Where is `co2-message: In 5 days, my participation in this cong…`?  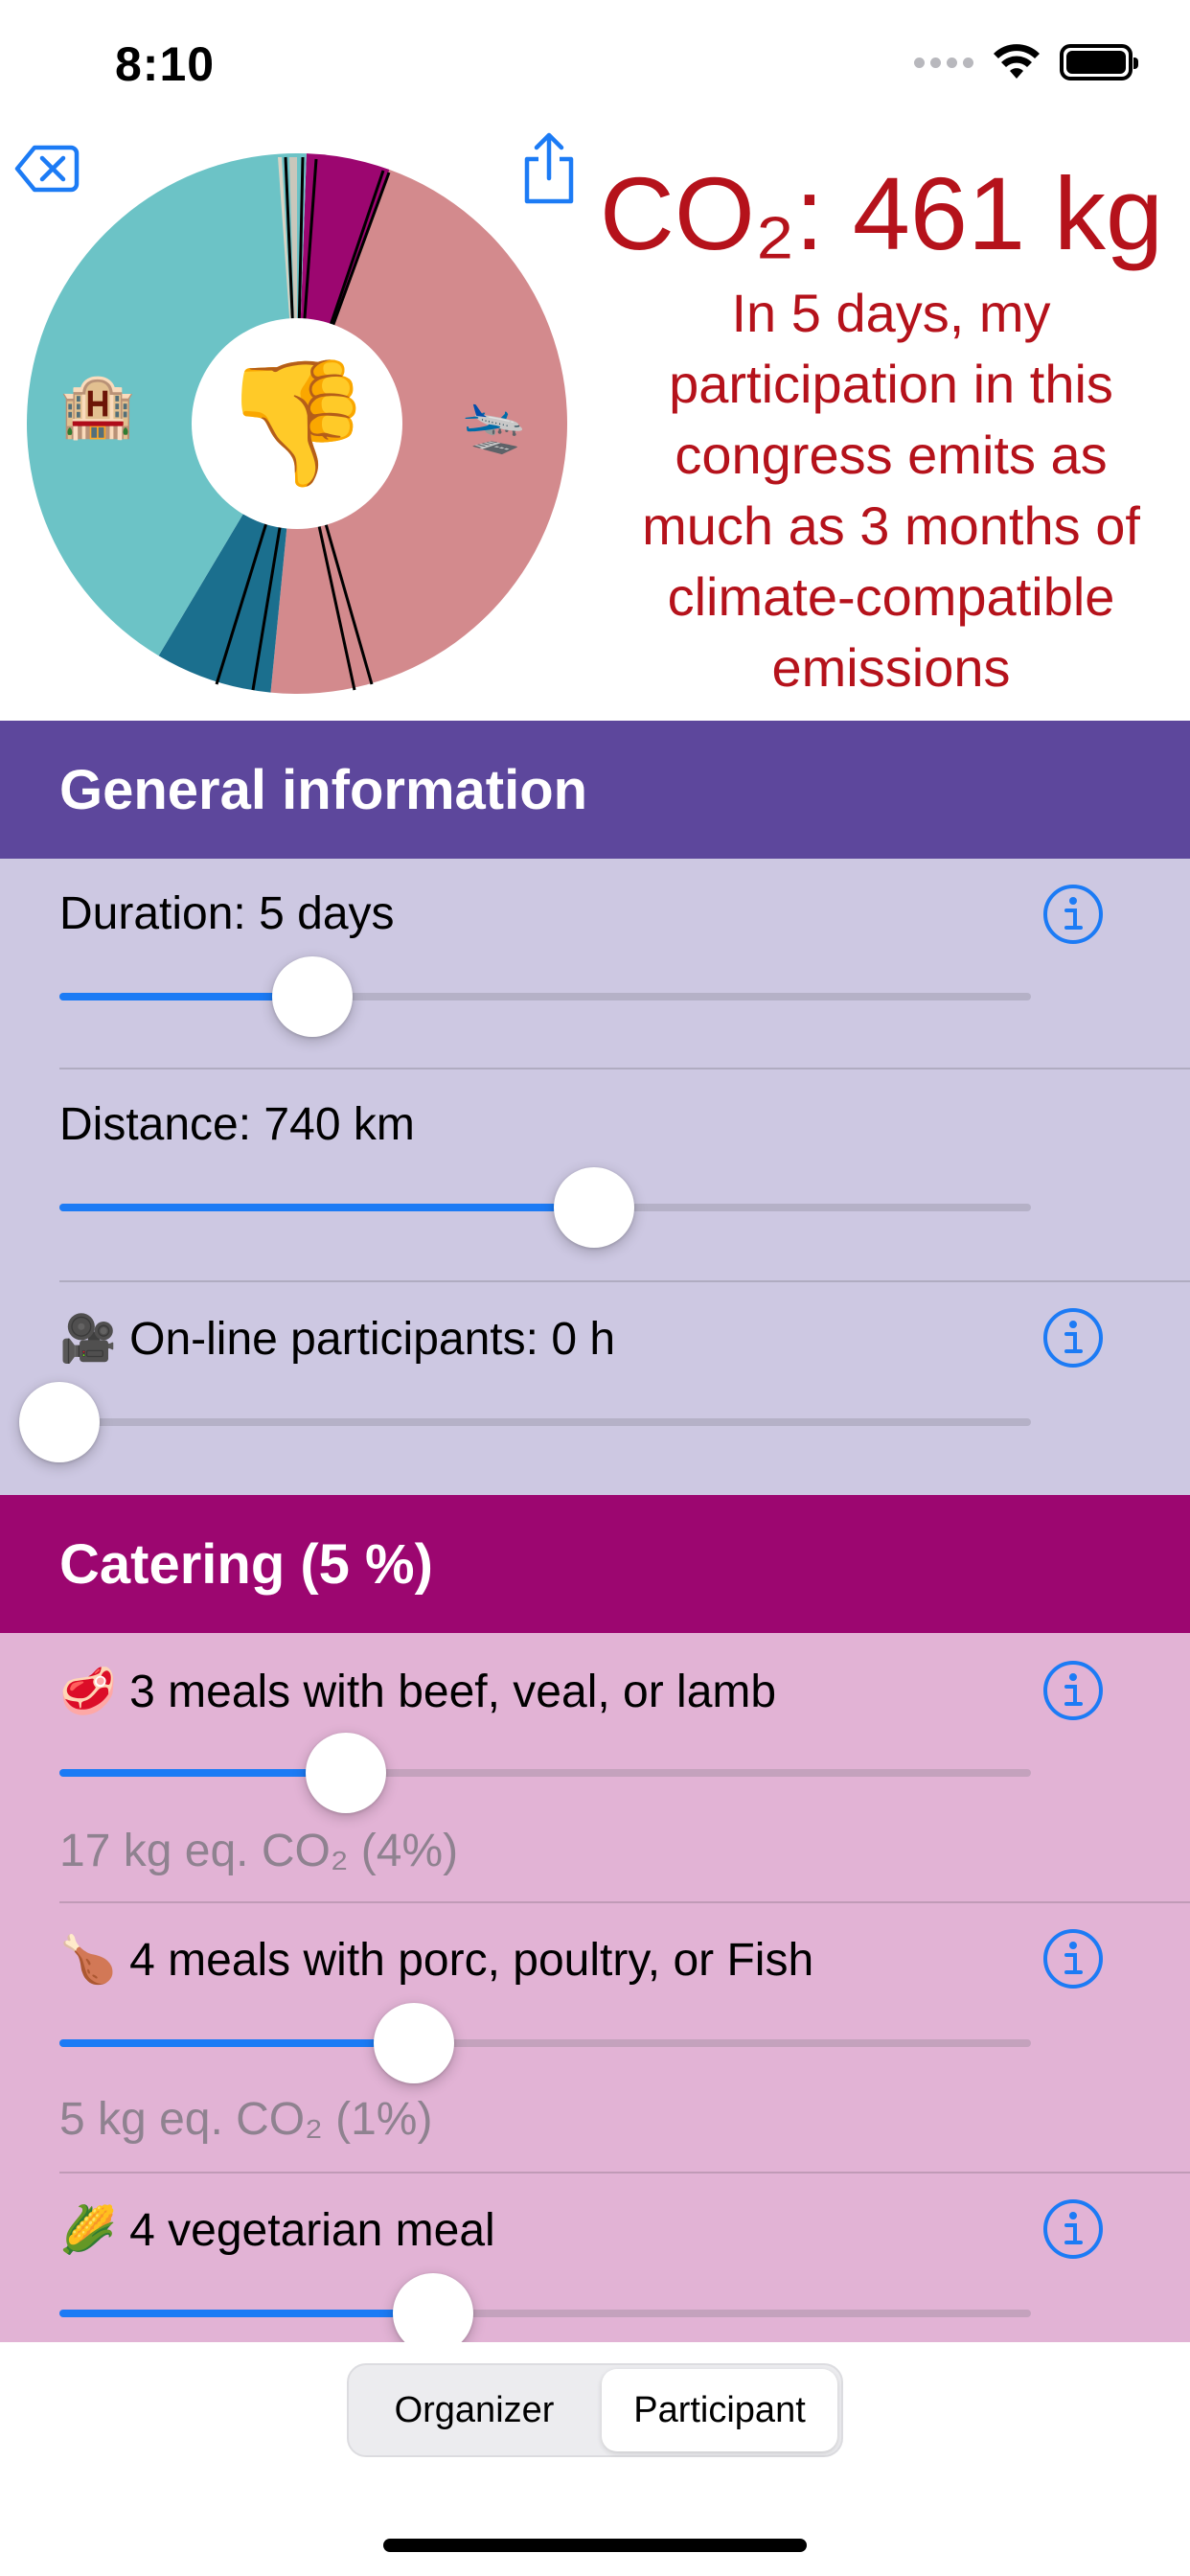
co2-message: In 5 days, my participation in this cong… is located at coordinates (891, 490).